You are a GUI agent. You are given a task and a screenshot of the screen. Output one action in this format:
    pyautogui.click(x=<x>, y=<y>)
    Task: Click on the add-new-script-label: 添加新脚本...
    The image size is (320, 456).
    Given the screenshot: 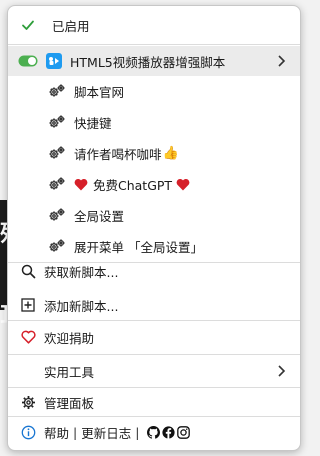 What is the action you would take?
    pyautogui.click(x=81, y=306)
    